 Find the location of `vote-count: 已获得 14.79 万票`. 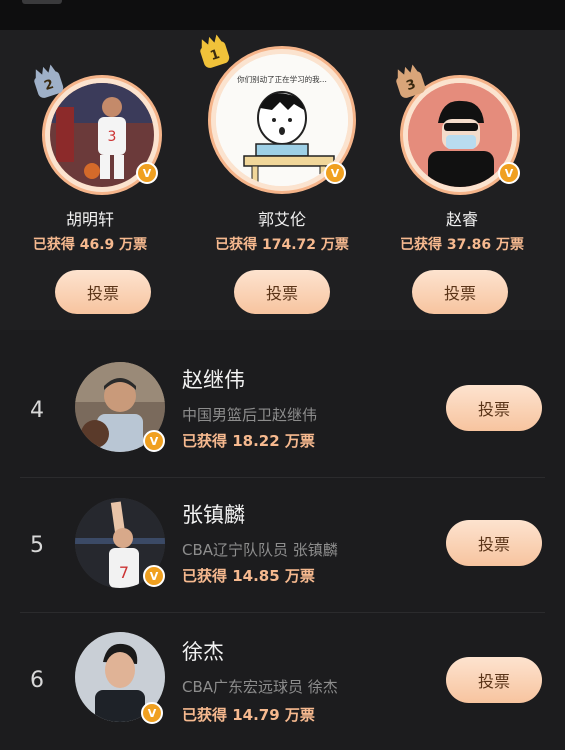

vote-count: 已获得 14.79 万票 is located at coordinates (248, 715).